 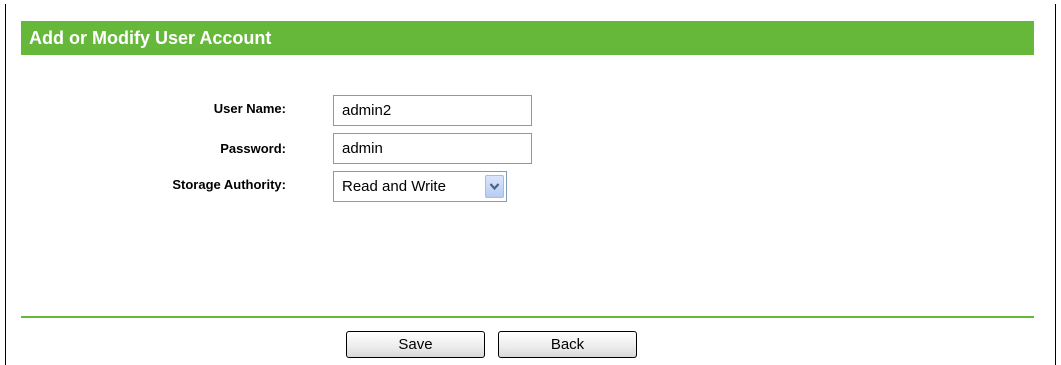 I want to click on storage-authority-label: Storage Authority:, so click(x=229, y=184).